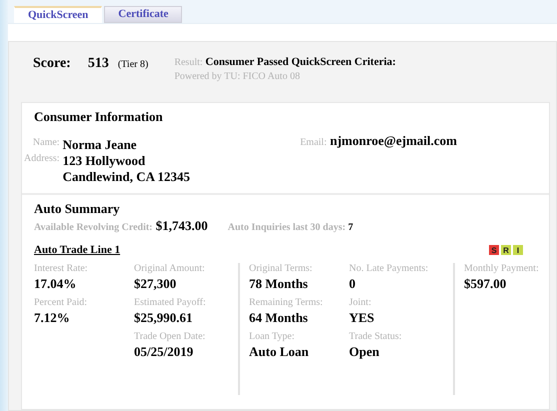  I want to click on trade-line-title: Auto Trade Line 1, so click(77, 250).